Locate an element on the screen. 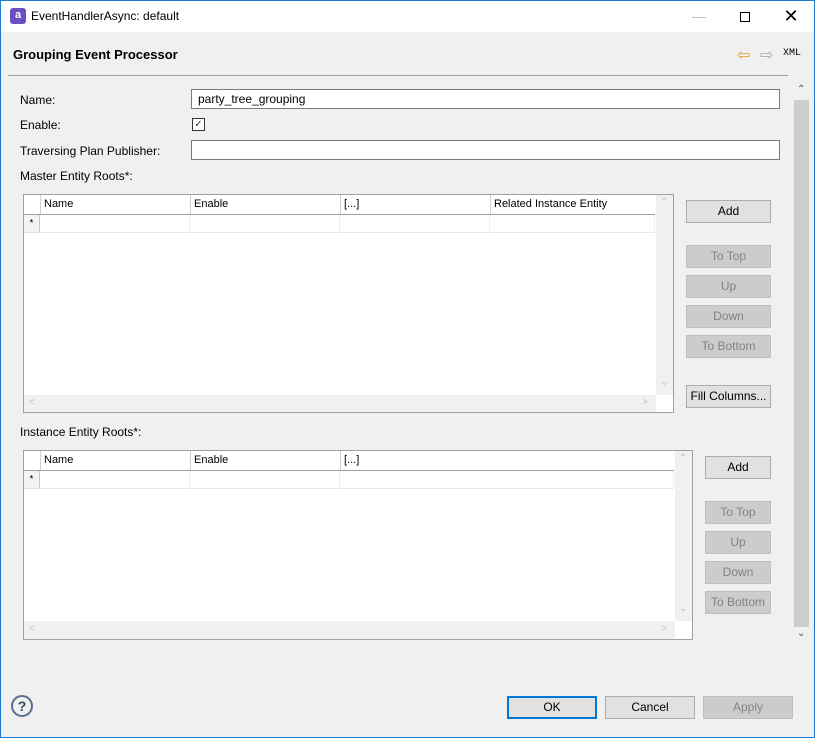 The width and height of the screenshot is (815, 738). master-to-top-button: To Top is located at coordinates (728, 256).